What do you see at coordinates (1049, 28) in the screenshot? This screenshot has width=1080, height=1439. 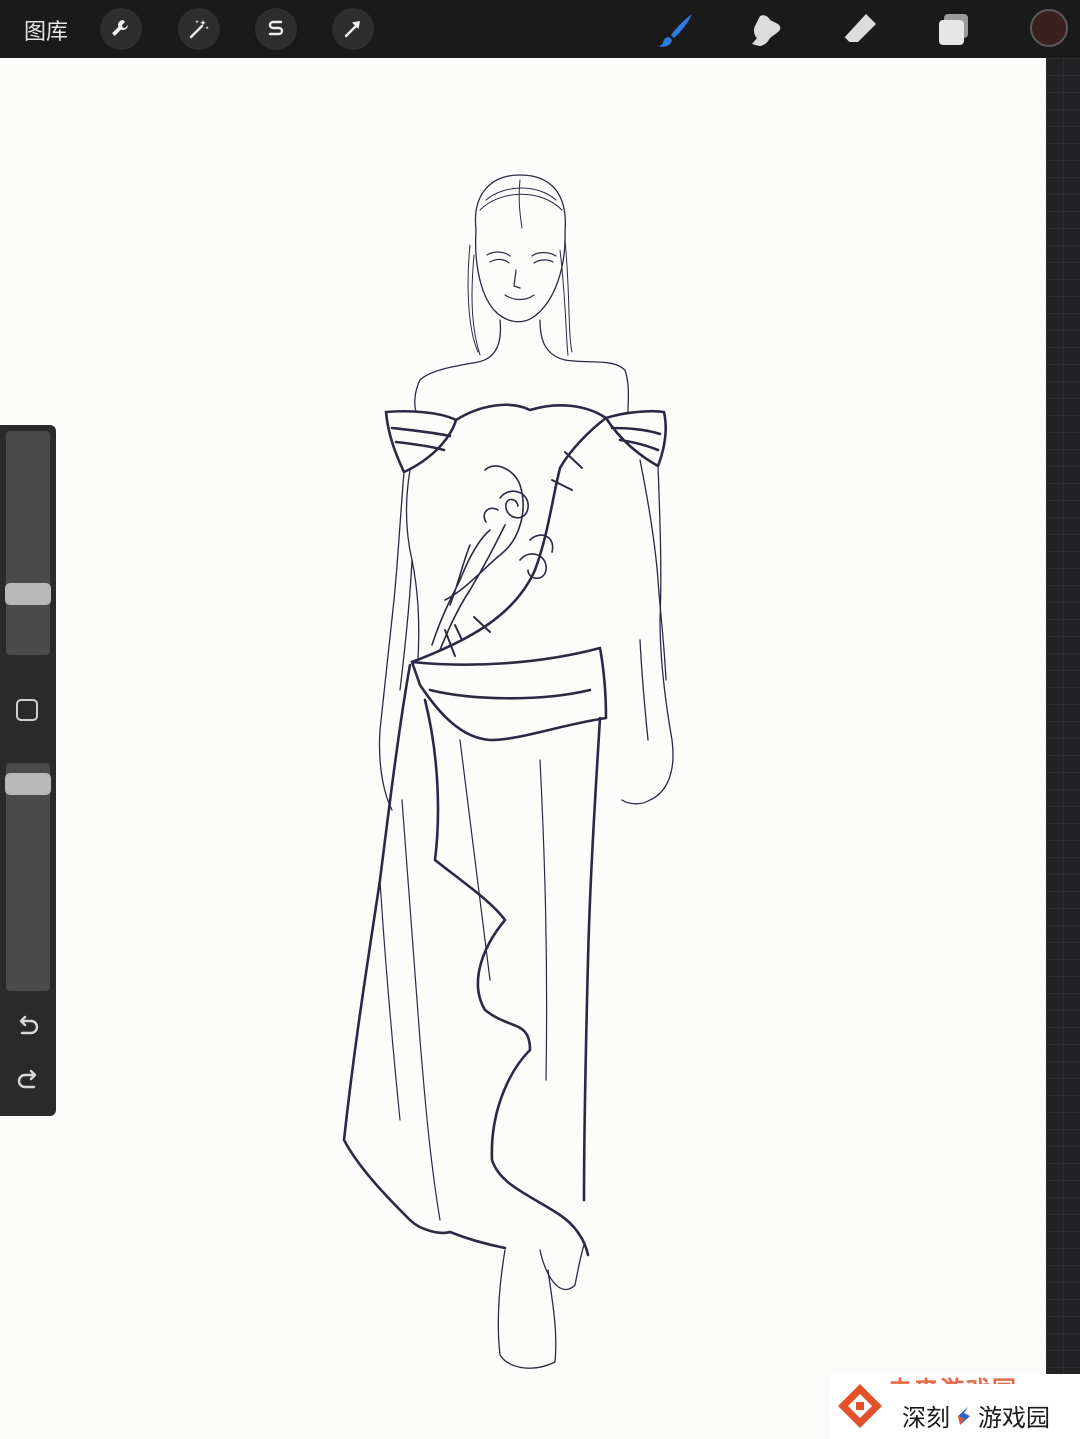 I see `color-picker-button` at bounding box center [1049, 28].